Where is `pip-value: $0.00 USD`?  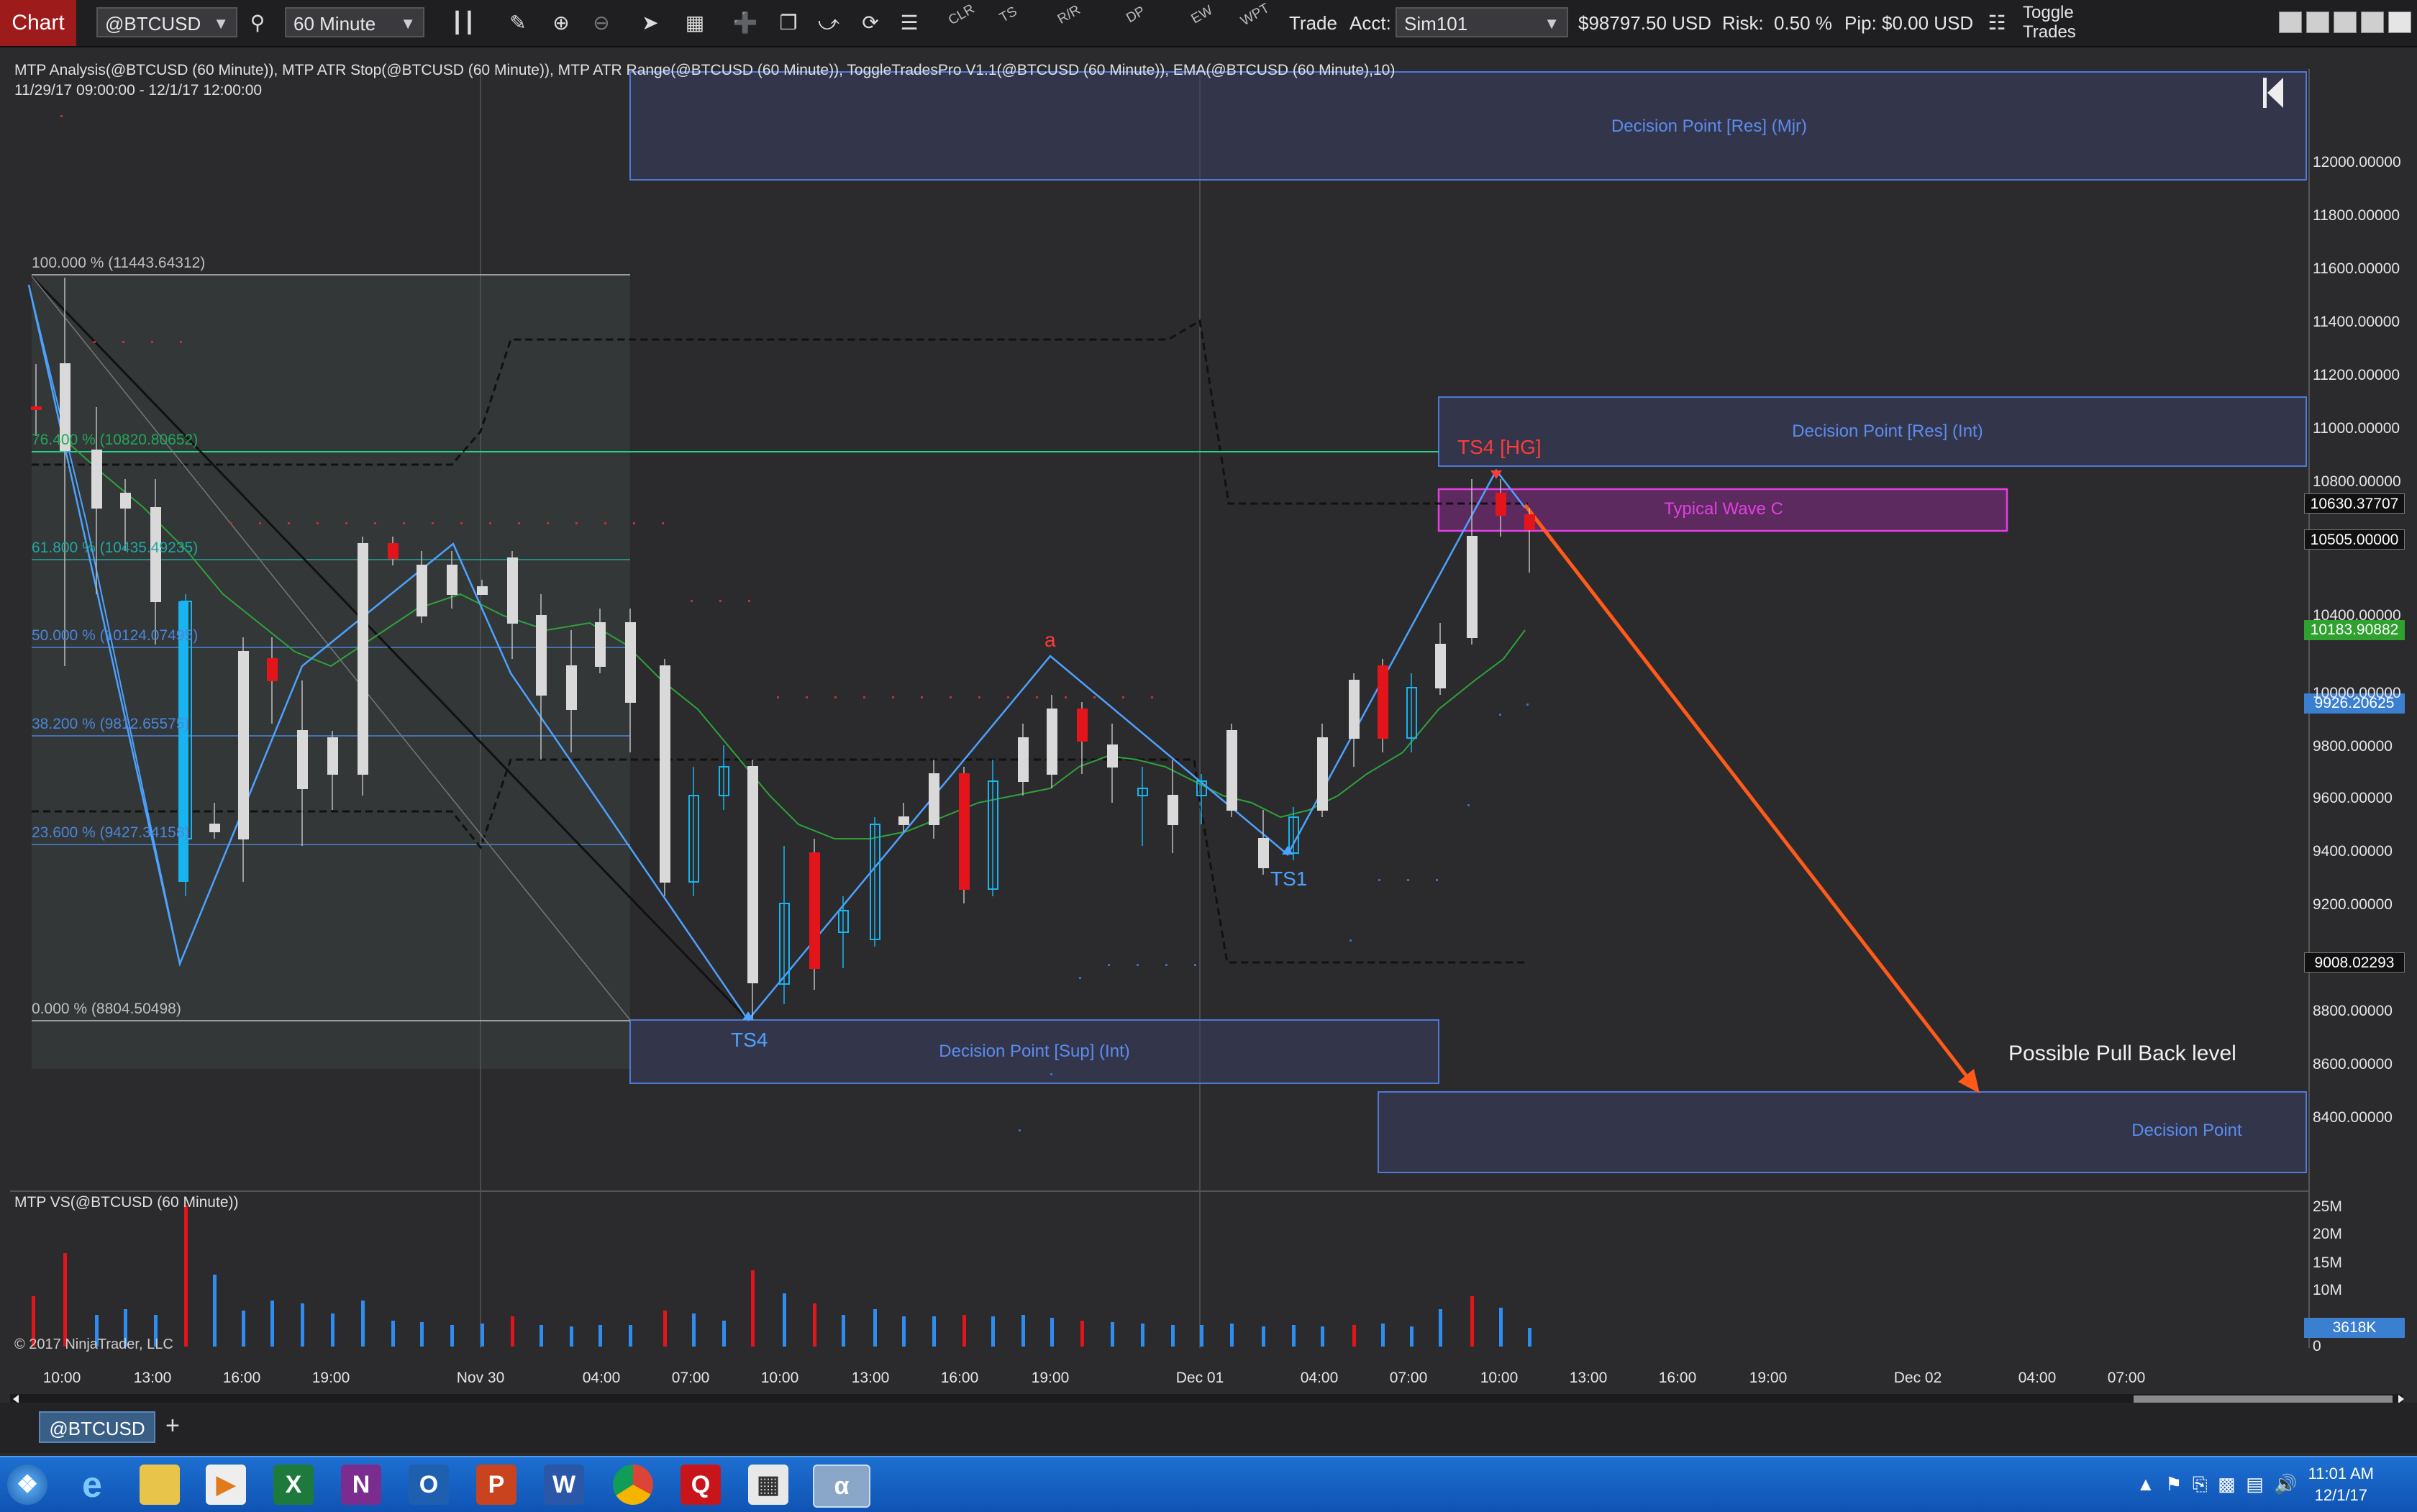
pip-value: $0.00 USD is located at coordinates (1928, 23).